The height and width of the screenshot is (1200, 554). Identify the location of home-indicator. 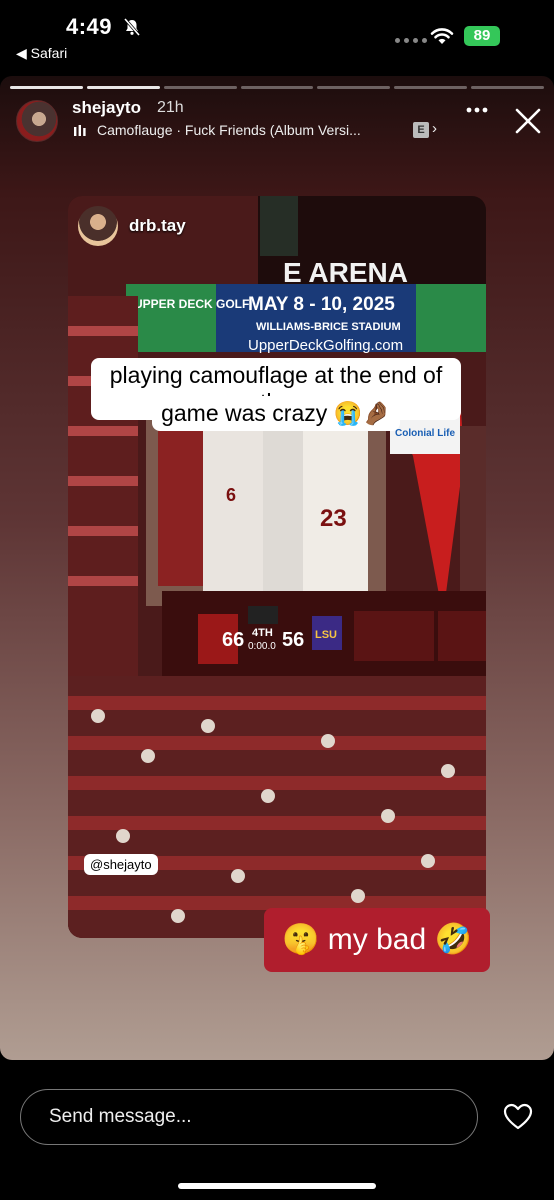
(277, 1186).